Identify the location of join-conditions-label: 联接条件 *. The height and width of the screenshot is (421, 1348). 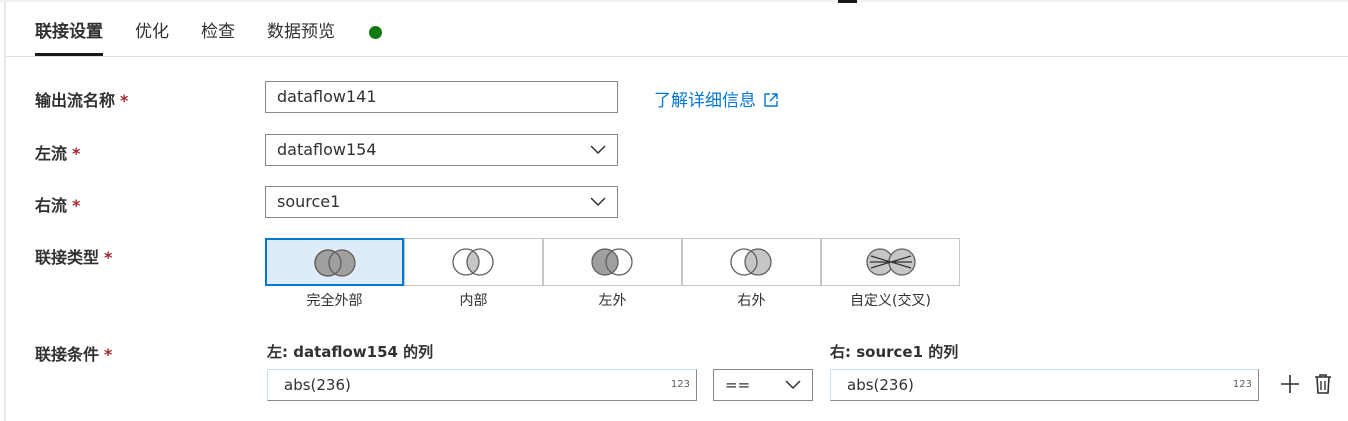
(74, 354).